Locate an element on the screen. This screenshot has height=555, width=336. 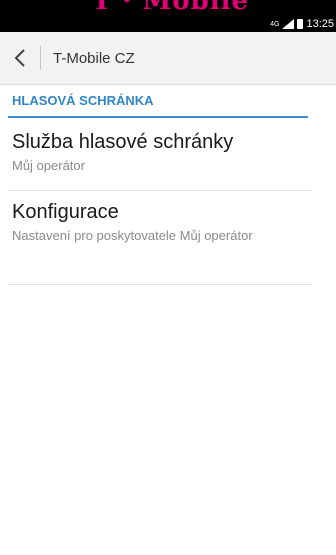
status-time: 13:25 is located at coordinates (320, 24).